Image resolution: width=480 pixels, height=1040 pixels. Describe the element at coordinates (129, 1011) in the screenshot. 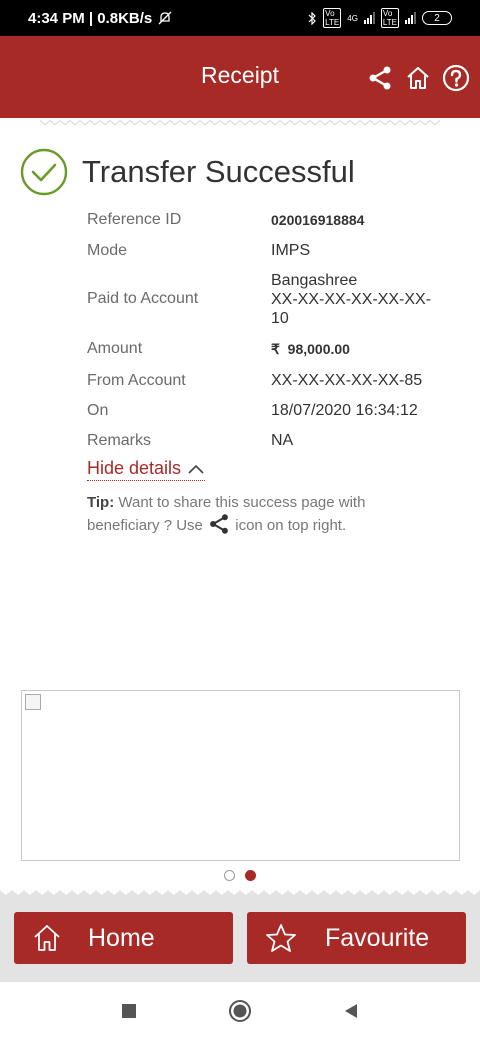

I see `recents-icon` at that location.